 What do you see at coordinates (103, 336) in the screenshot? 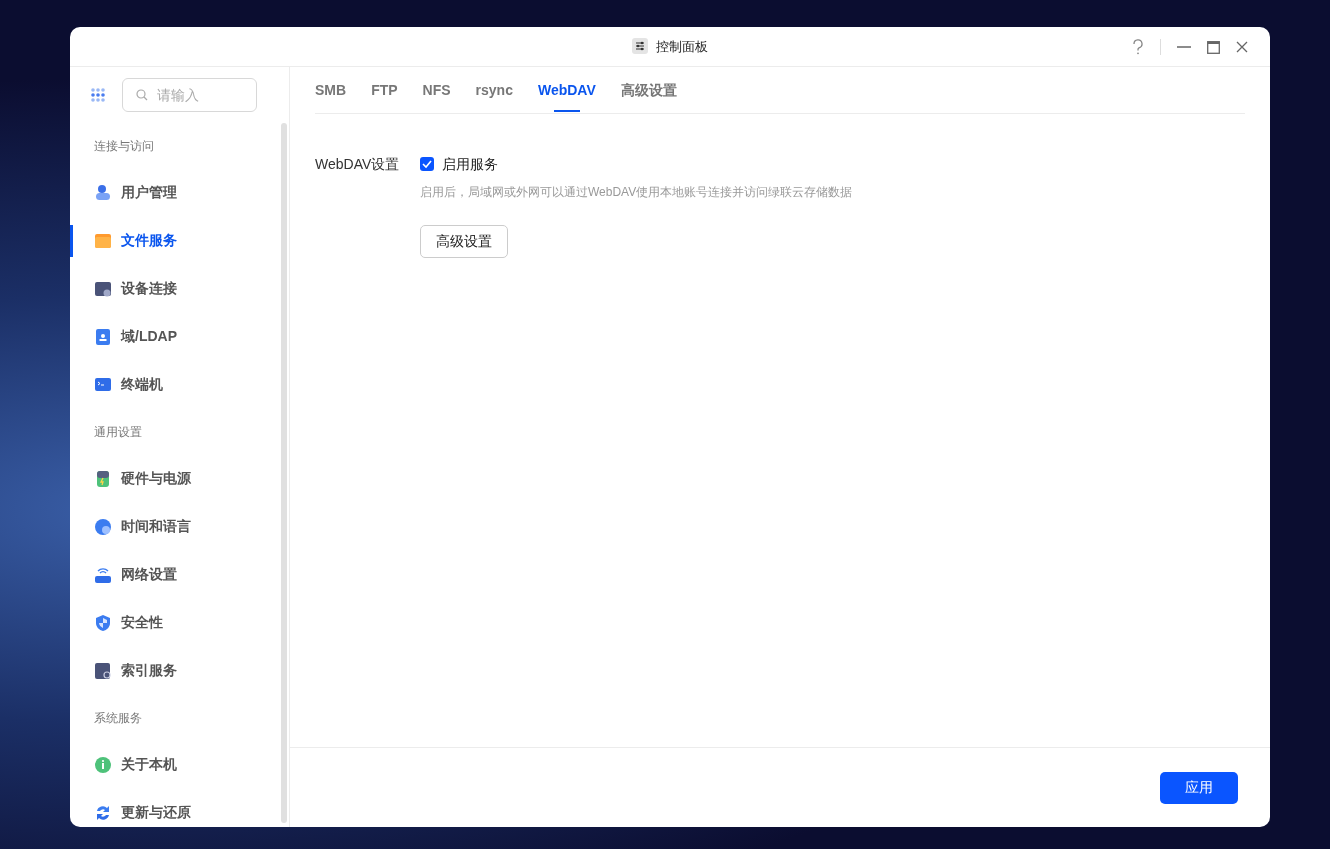
I see `id-card-icon` at bounding box center [103, 336].